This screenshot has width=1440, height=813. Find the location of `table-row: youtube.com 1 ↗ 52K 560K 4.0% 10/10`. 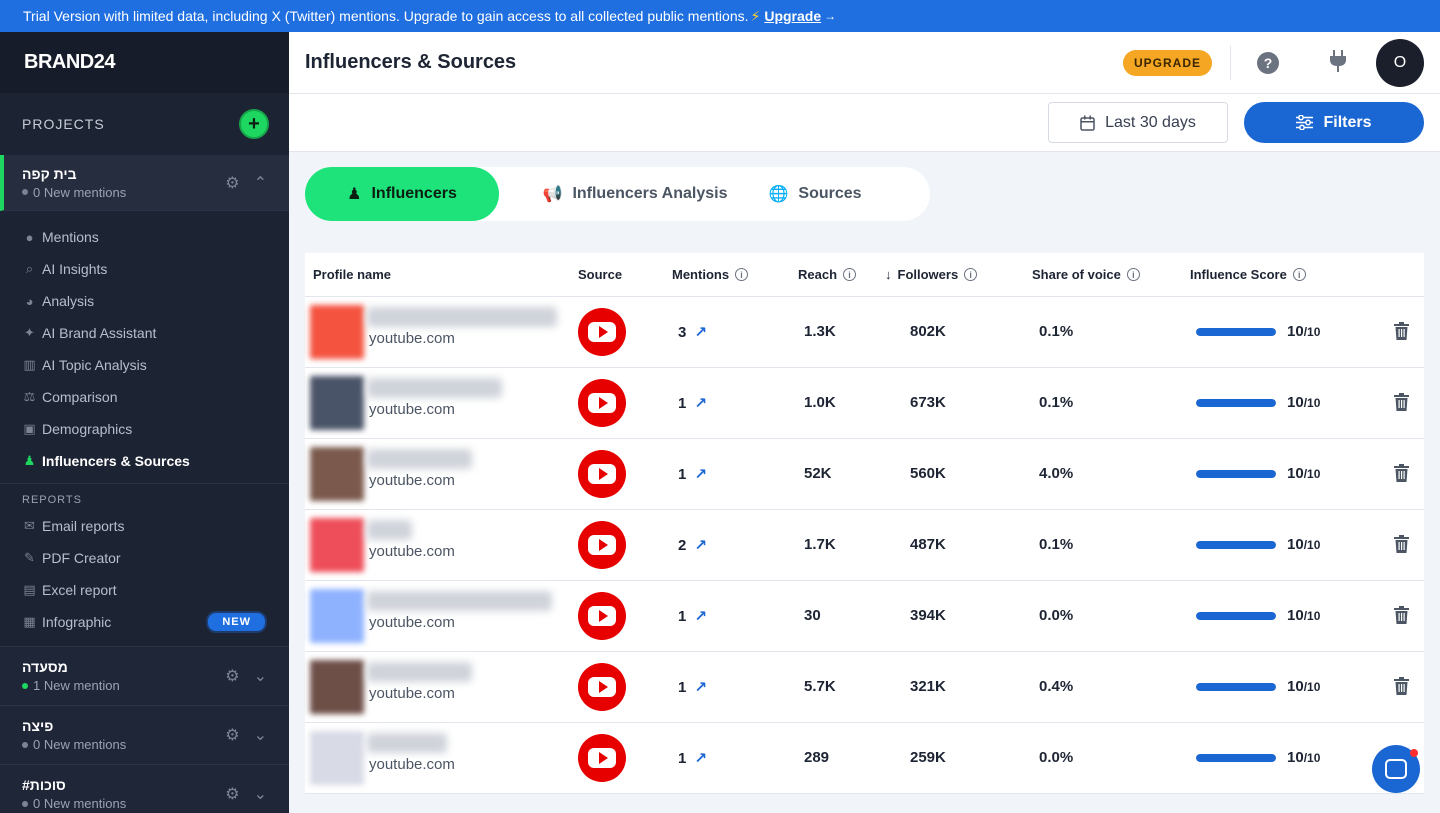

table-row: youtube.com 1 ↗ 52K 560K 4.0% 10/10 is located at coordinates (864, 474).